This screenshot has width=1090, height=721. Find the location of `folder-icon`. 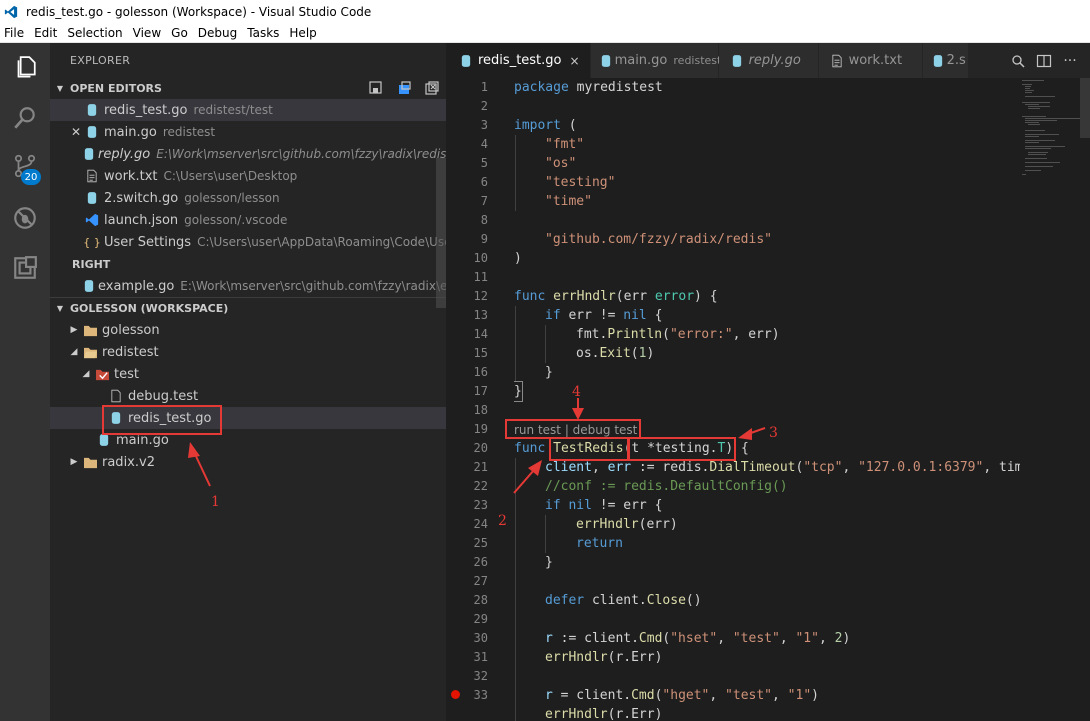

folder-icon is located at coordinates (90, 462).